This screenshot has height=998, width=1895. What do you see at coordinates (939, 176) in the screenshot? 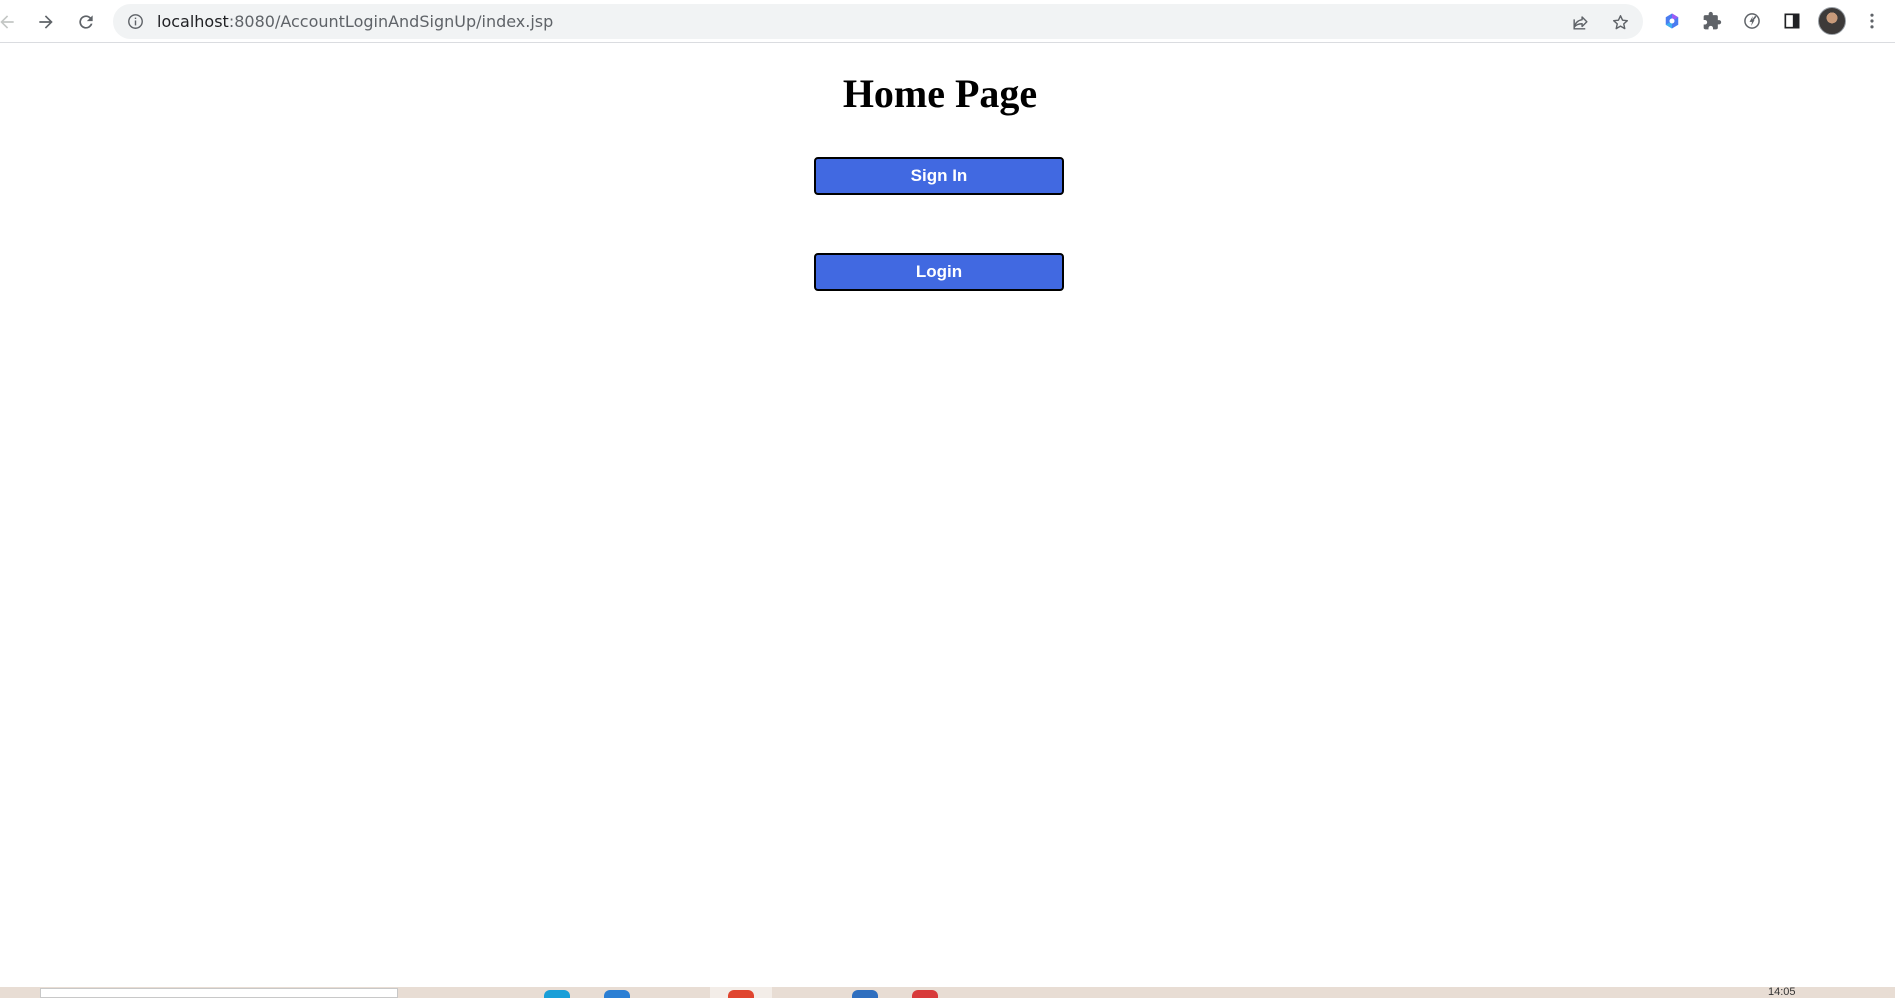
I see `sign-in-button: Sign In` at bounding box center [939, 176].